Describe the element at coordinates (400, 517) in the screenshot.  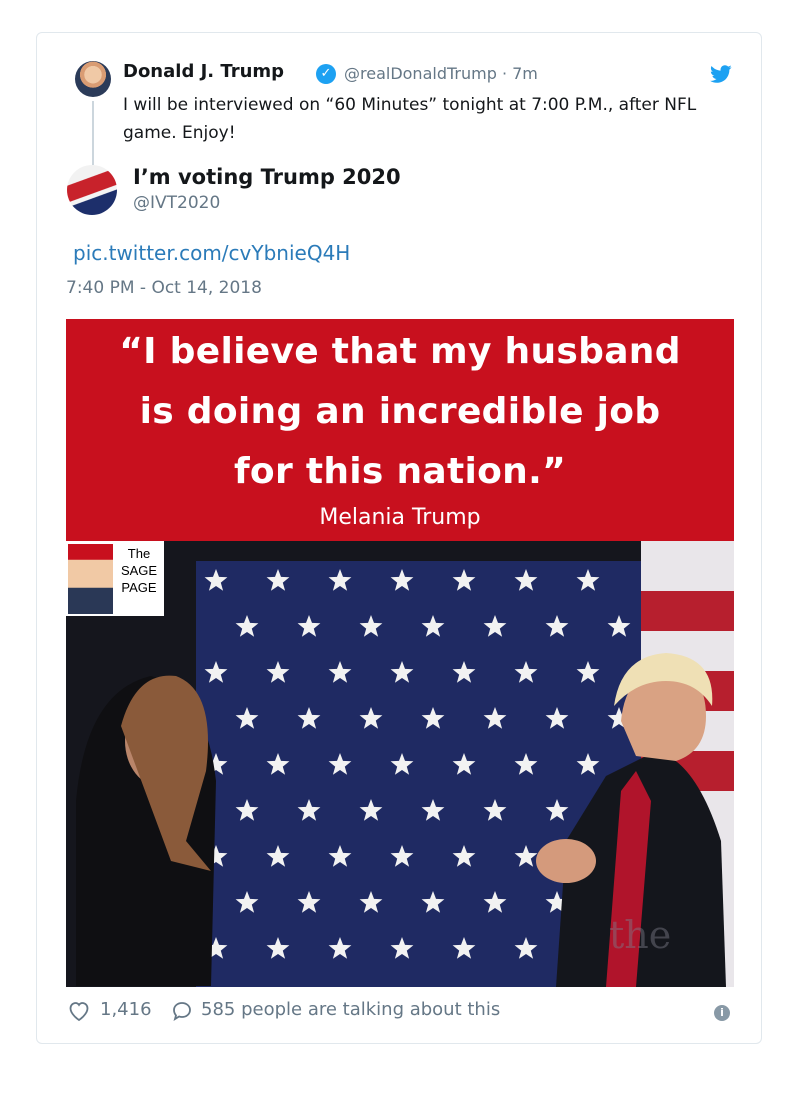
I see `quote-attribution: Melania Trump` at that location.